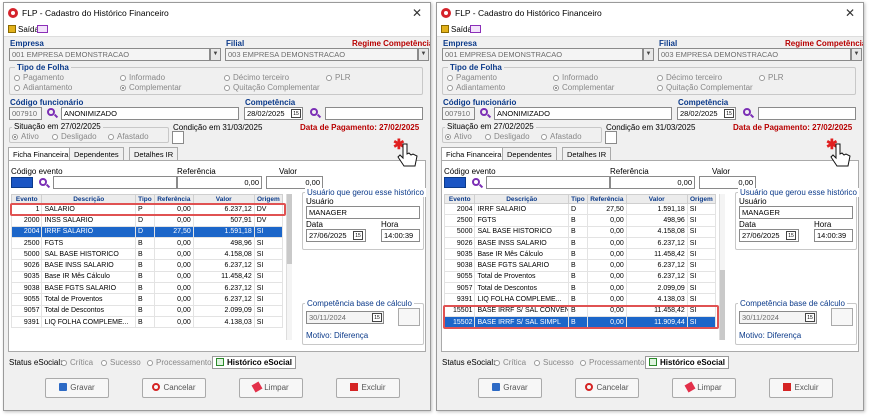 This screenshot has height=420, width=884. I want to click on column-header-evento: Evento, so click(459, 199).